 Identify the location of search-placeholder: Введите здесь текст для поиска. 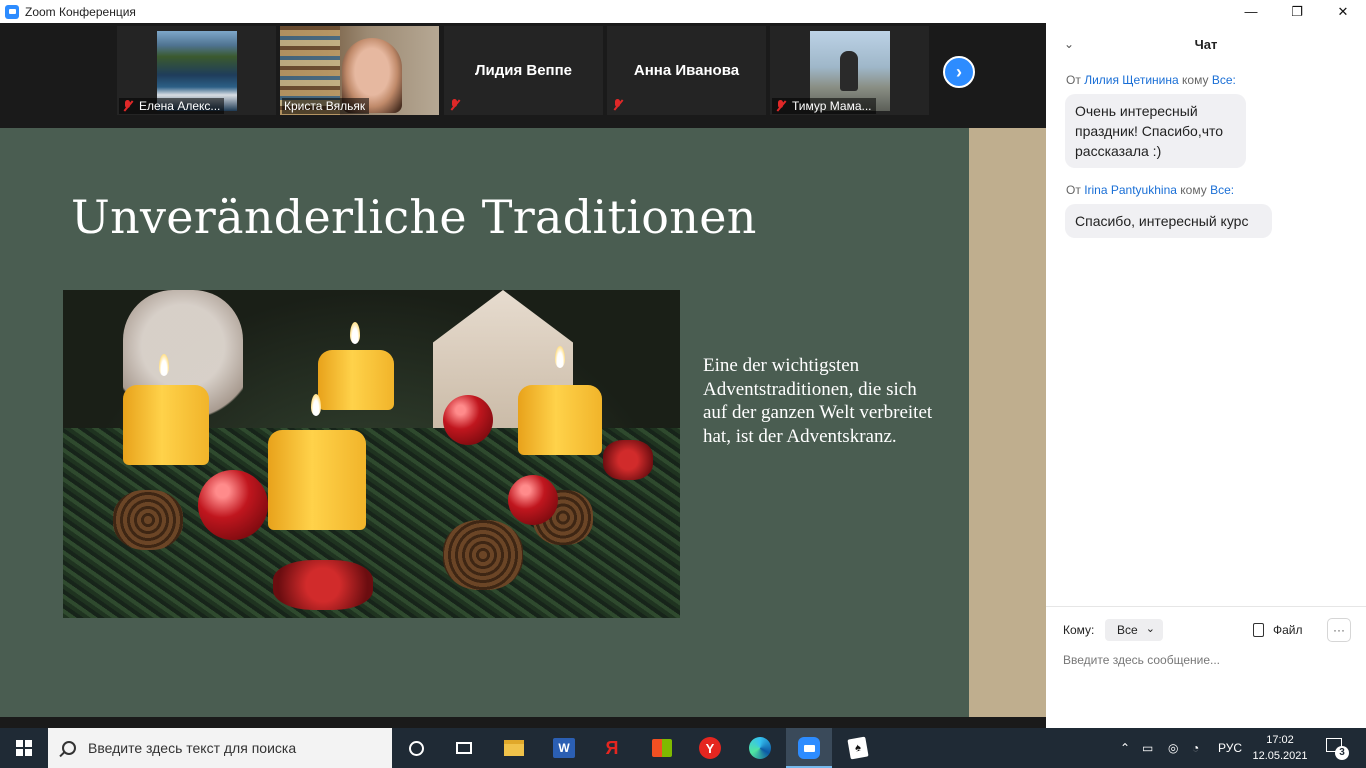
(192, 748).